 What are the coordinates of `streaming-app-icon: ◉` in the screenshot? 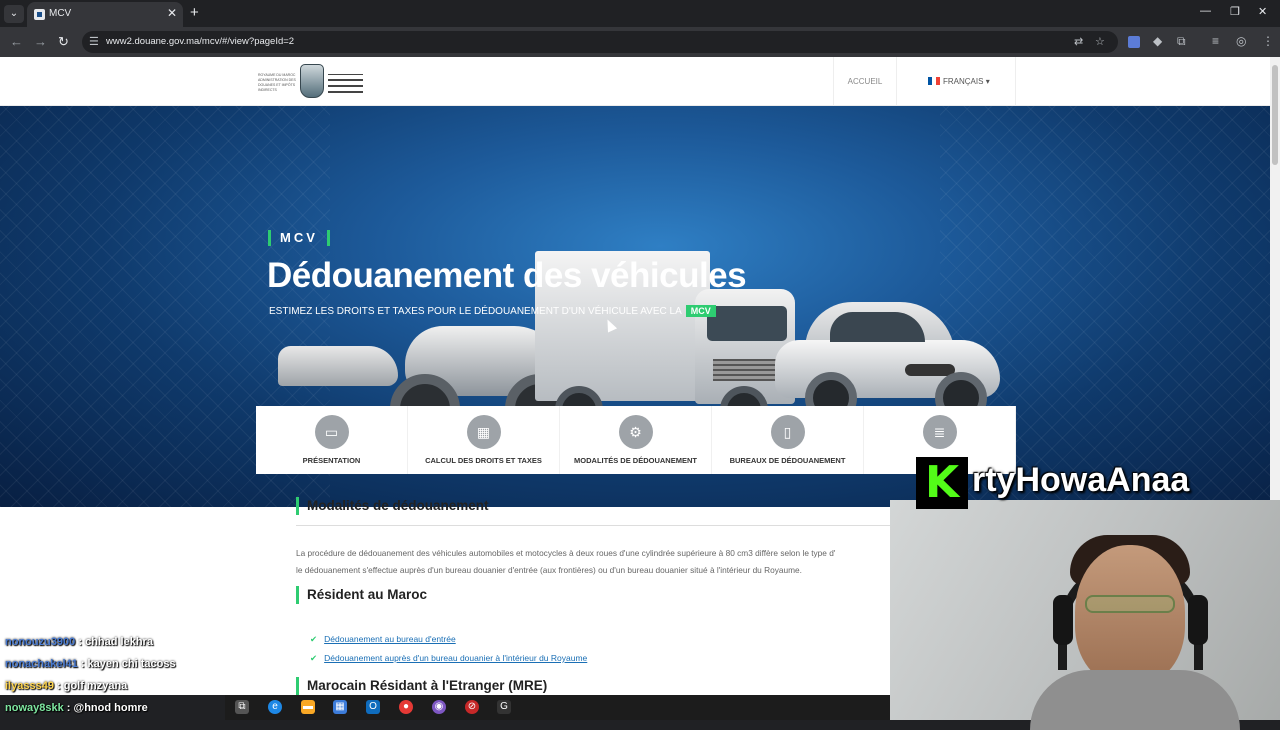 It's located at (439, 707).